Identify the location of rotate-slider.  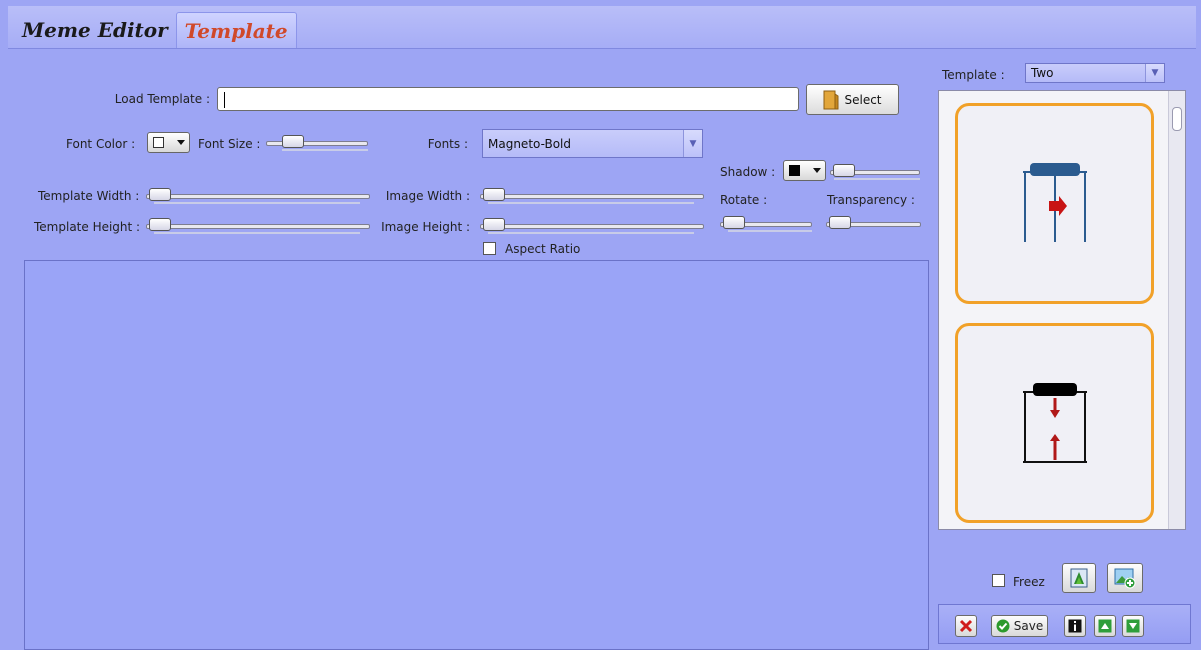
(766, 224).